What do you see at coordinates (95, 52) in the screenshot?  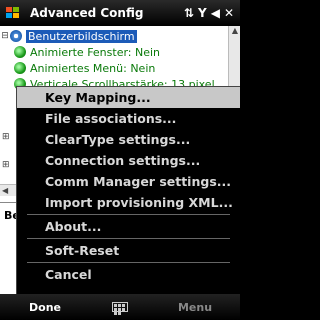 I see `tree-child-label: Animierte Fenster: Nein` at bounding box center [95, 52].